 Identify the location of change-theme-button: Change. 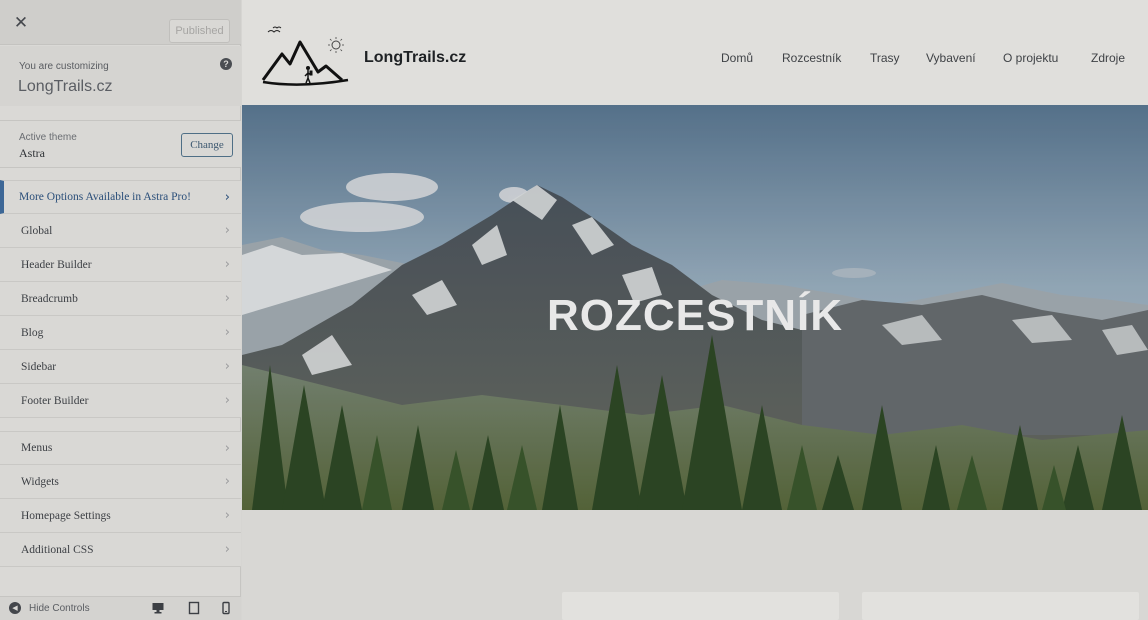
(207, 145).